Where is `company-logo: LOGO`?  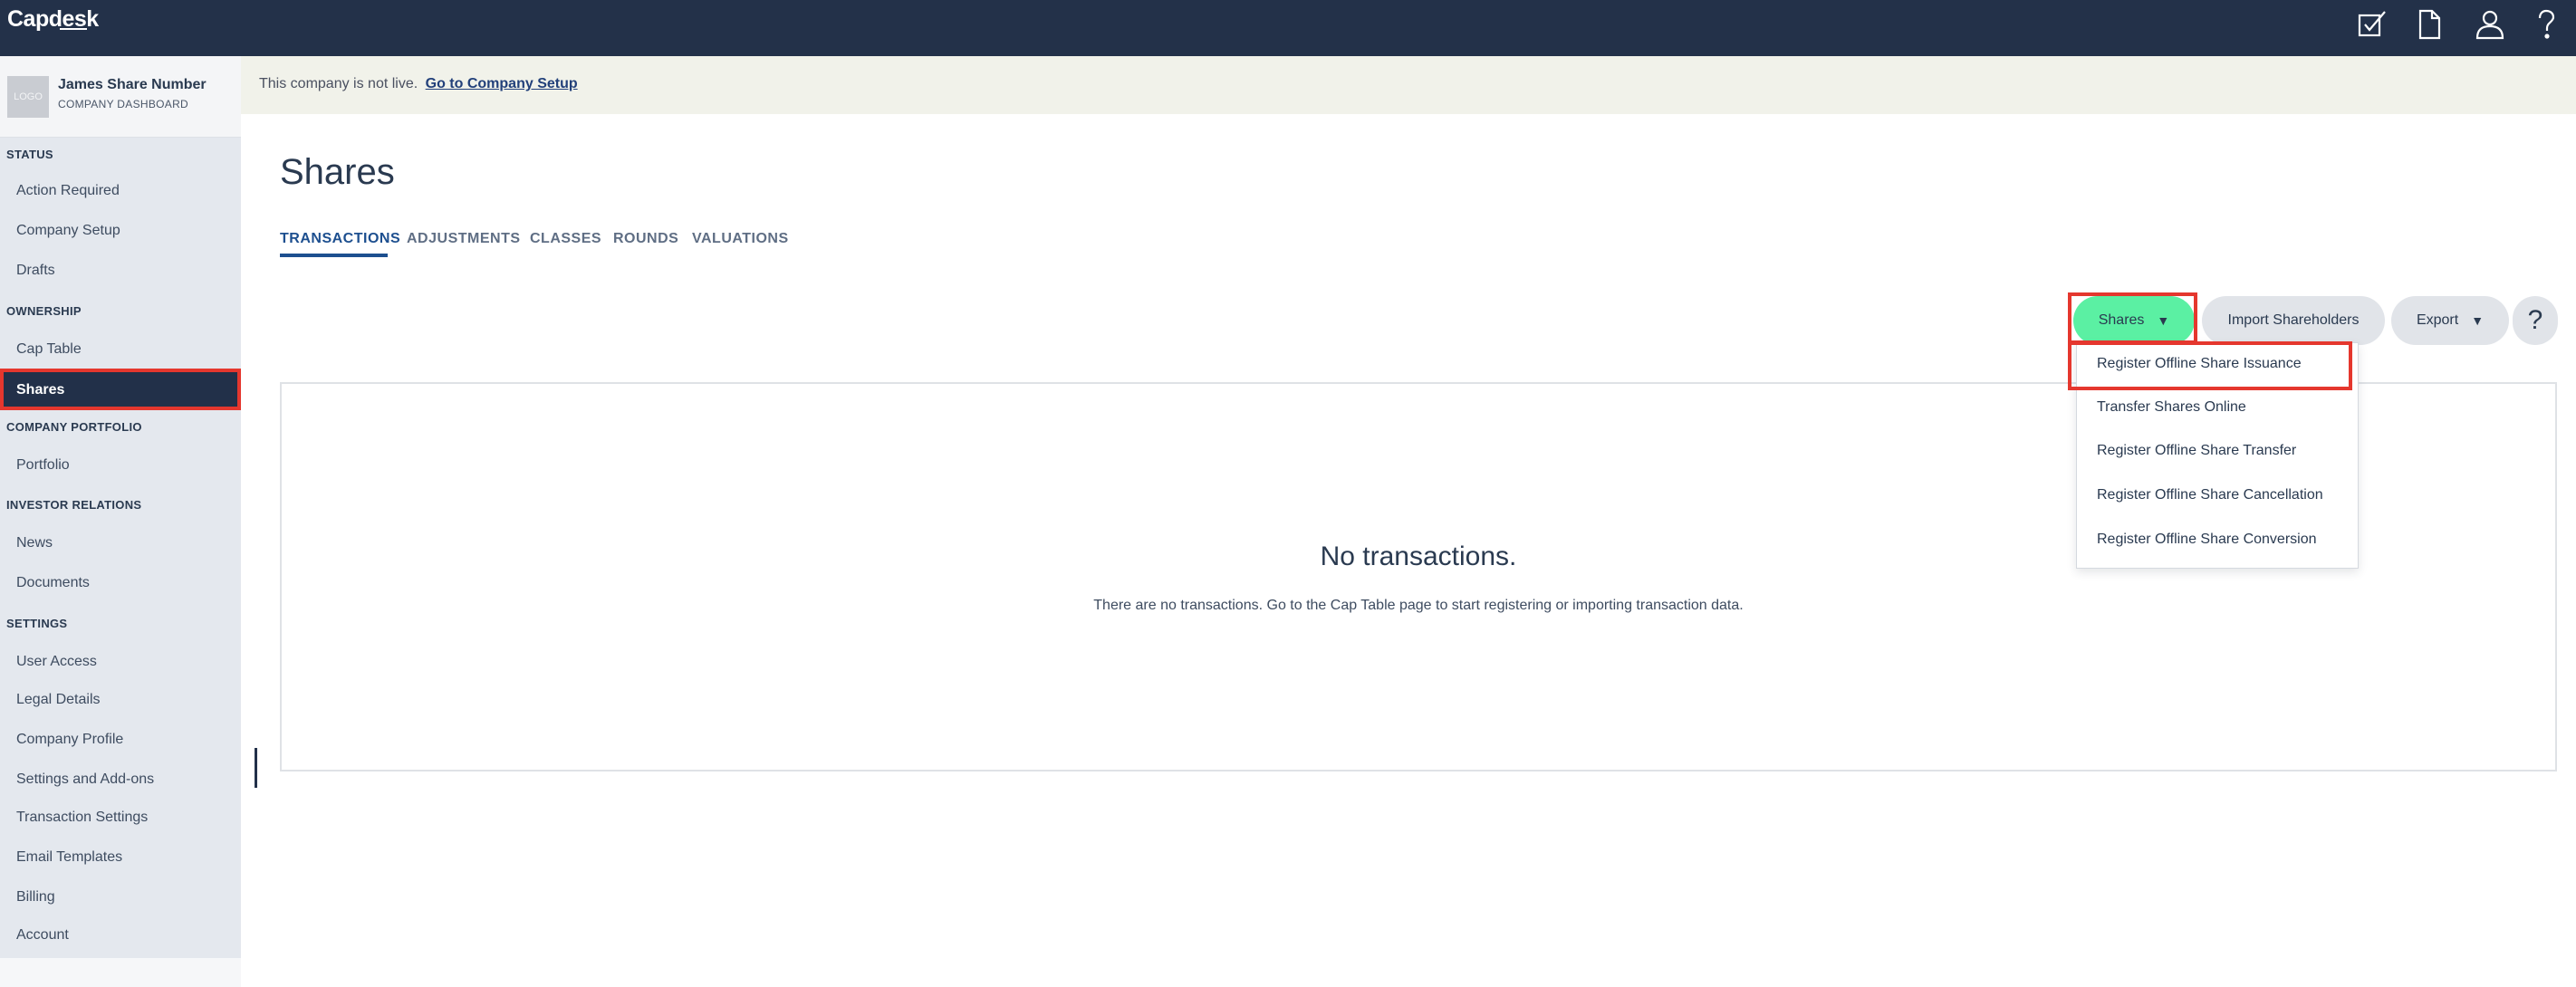
company-logo: LOGO is located at coordinates (28, 97).